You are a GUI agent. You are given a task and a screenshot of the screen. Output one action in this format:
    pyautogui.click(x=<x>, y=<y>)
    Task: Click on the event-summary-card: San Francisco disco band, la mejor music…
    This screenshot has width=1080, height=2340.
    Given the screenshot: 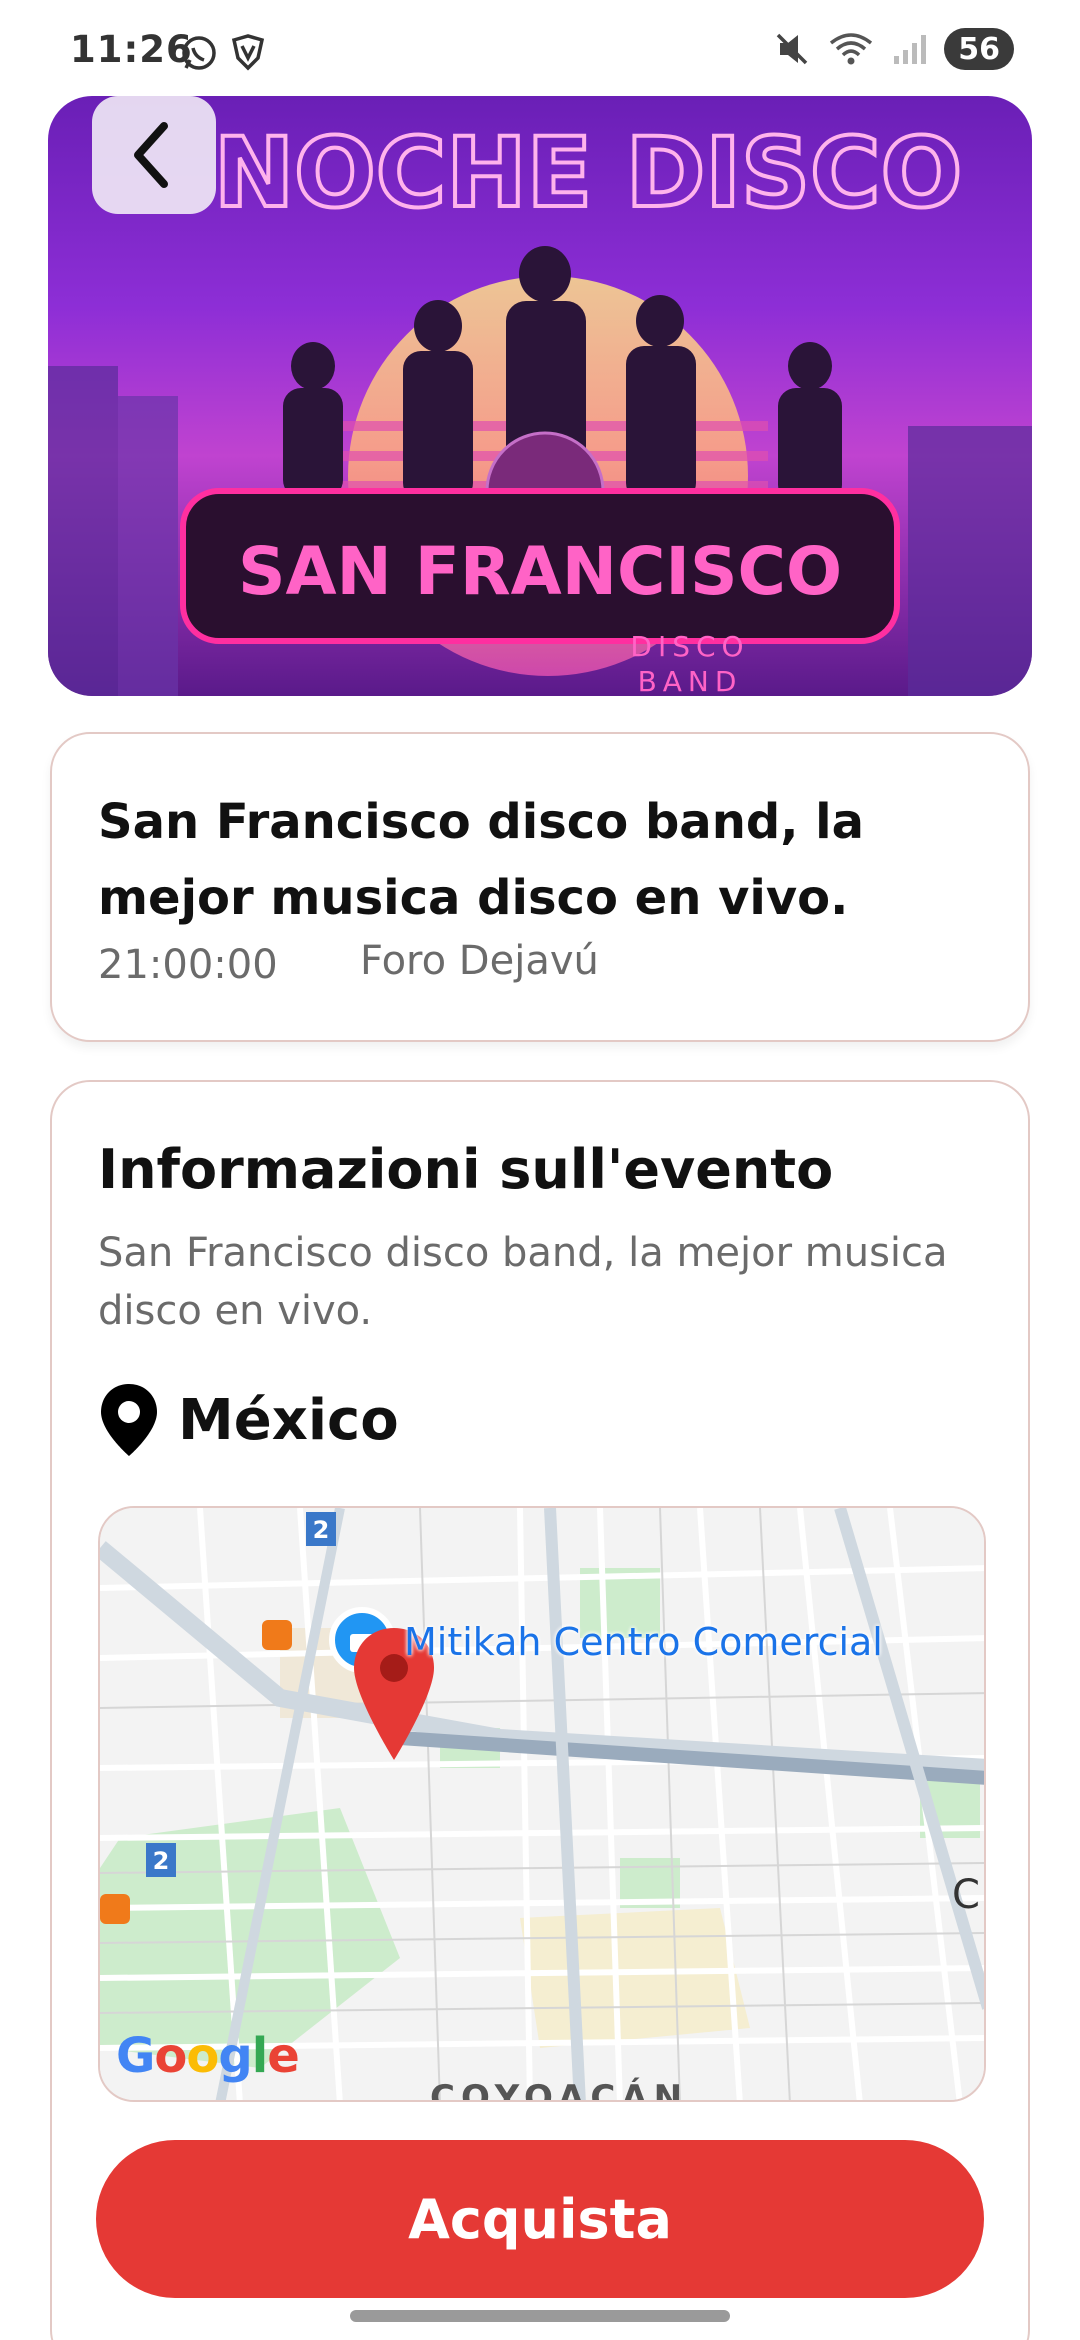 What is the action you would take?
    pyautogui.click(x=540, y=887)
    